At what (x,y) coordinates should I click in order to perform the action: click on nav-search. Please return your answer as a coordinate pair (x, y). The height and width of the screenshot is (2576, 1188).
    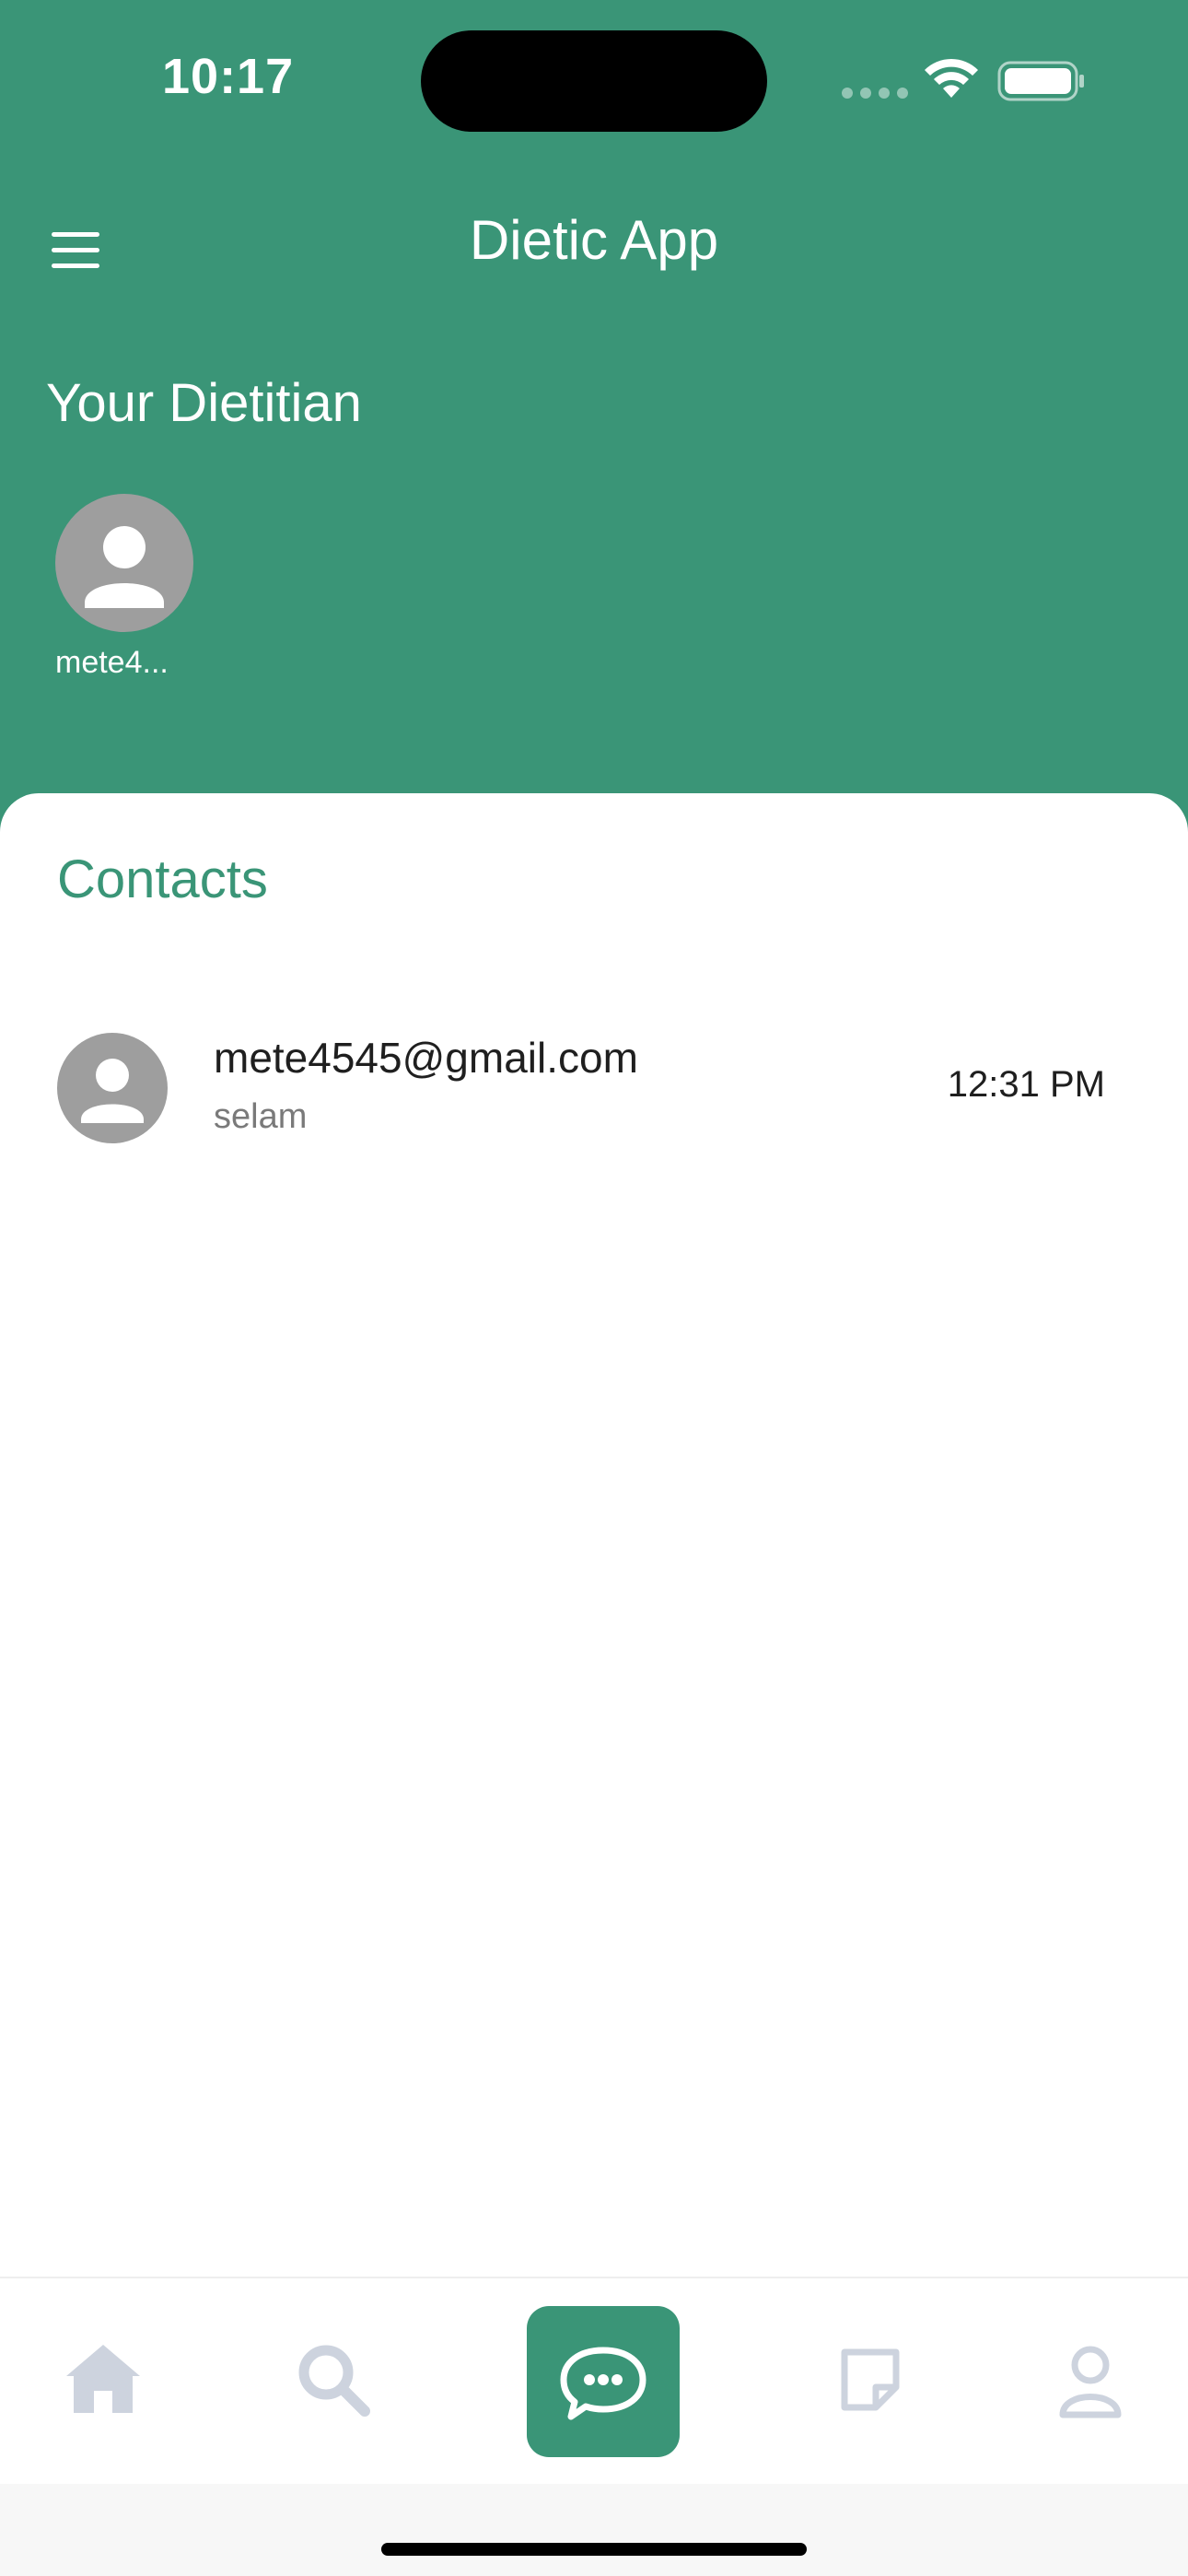
    Looking at the image, I should click on (333, 2380).